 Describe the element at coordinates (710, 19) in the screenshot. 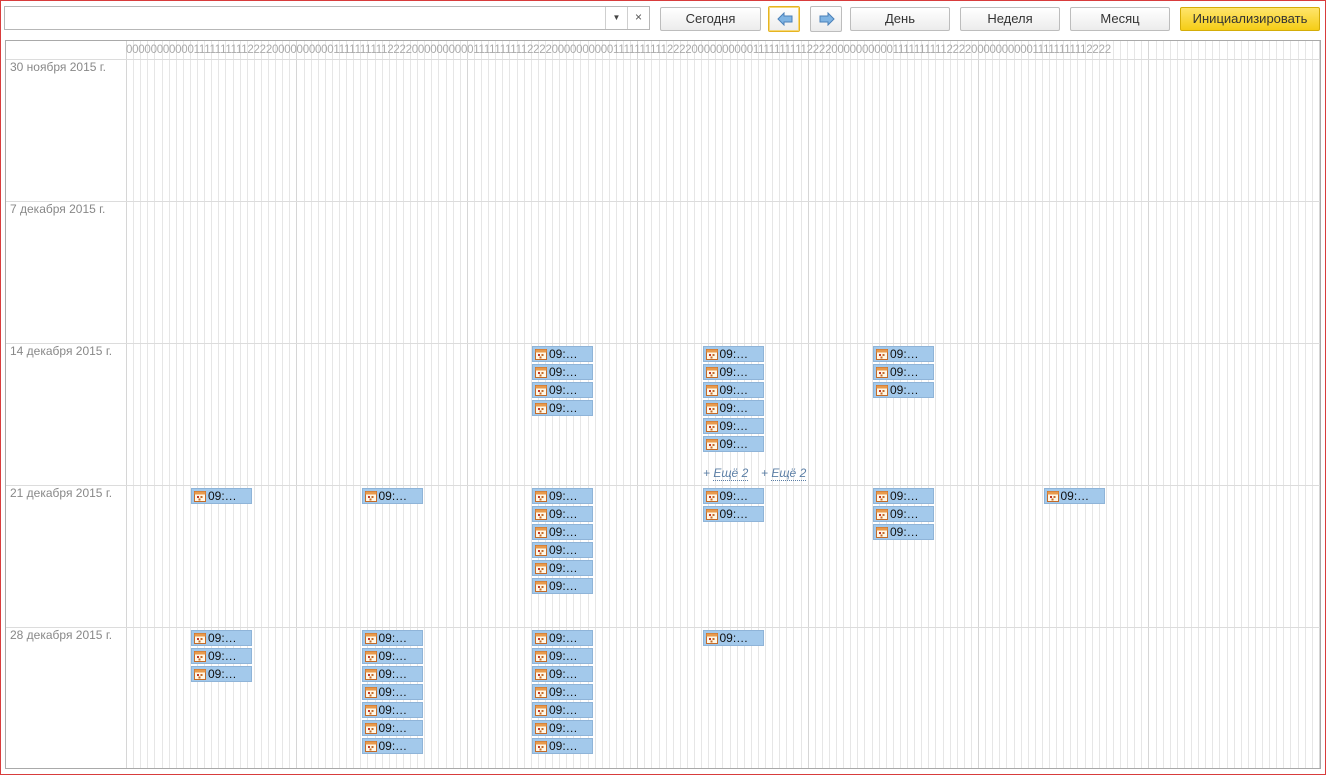

I see `today-button: Сегодня` at that location.